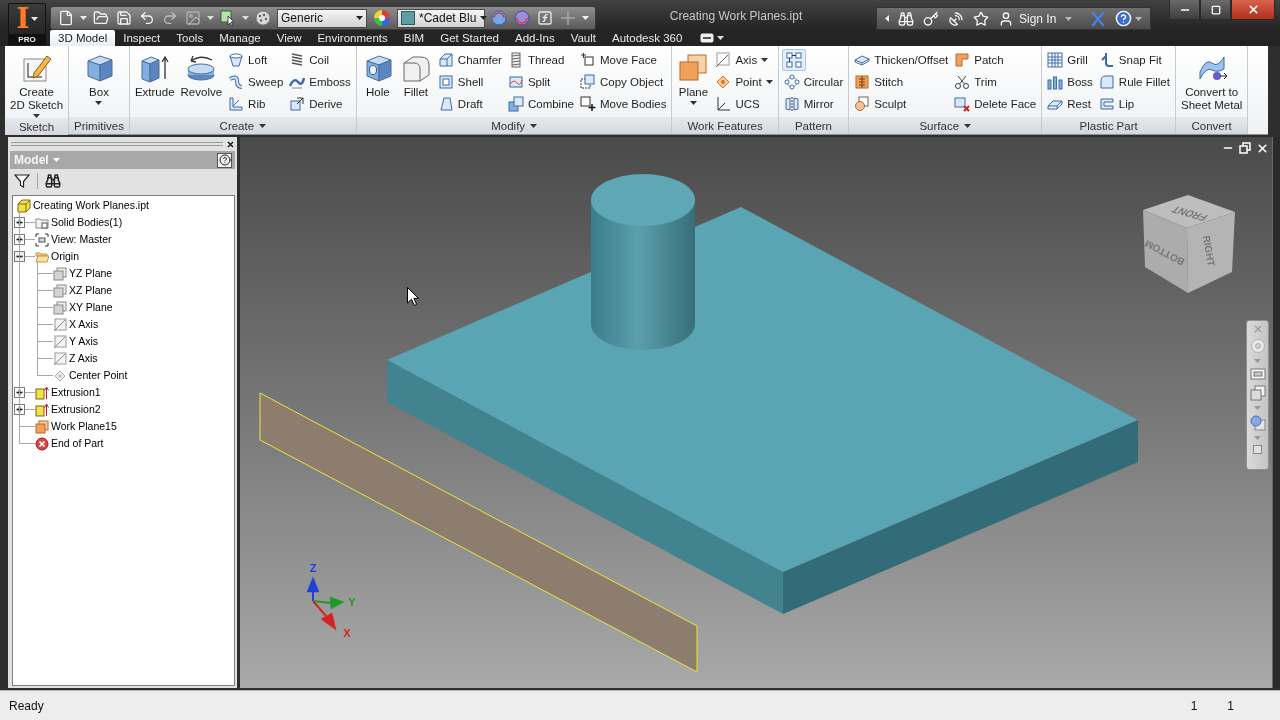 This screenshot has width=1280, height=720. What do you see at coordinates (76, 409) in the screenshot?
I see `tree-item: Extrusion2` at bounding box center [76, 409].